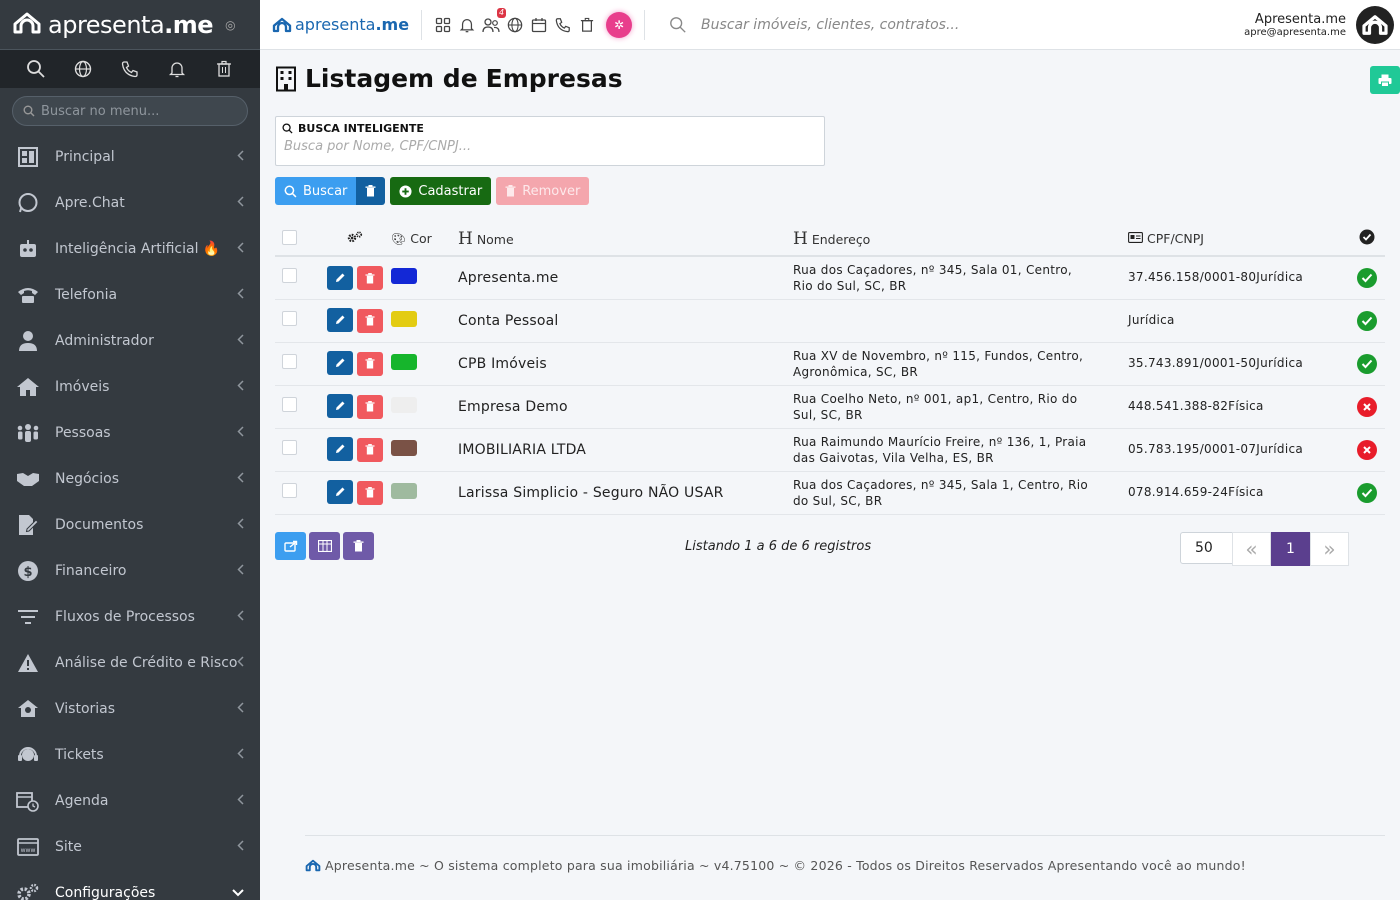  What do you see at coordinates (1375, 24) in the screenshot?
I see `avatar` at bounding box center [1375, 24].